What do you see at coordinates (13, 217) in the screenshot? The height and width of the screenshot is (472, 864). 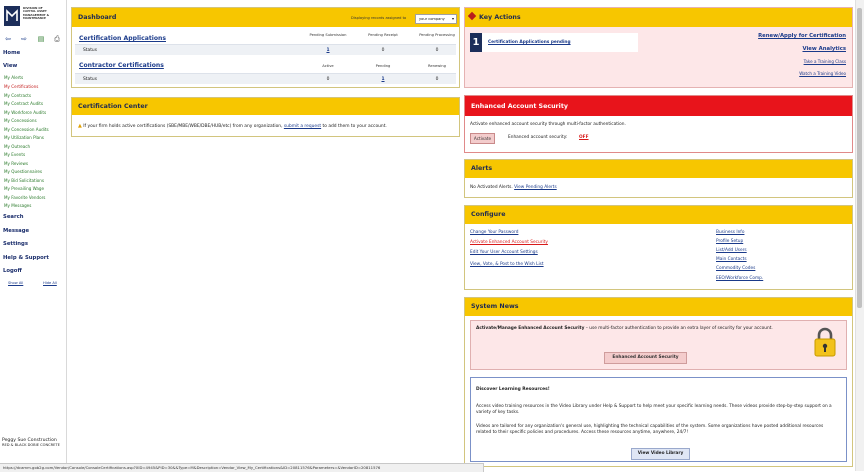 I see `nav-search: Search` at bounding box center [13, 217].